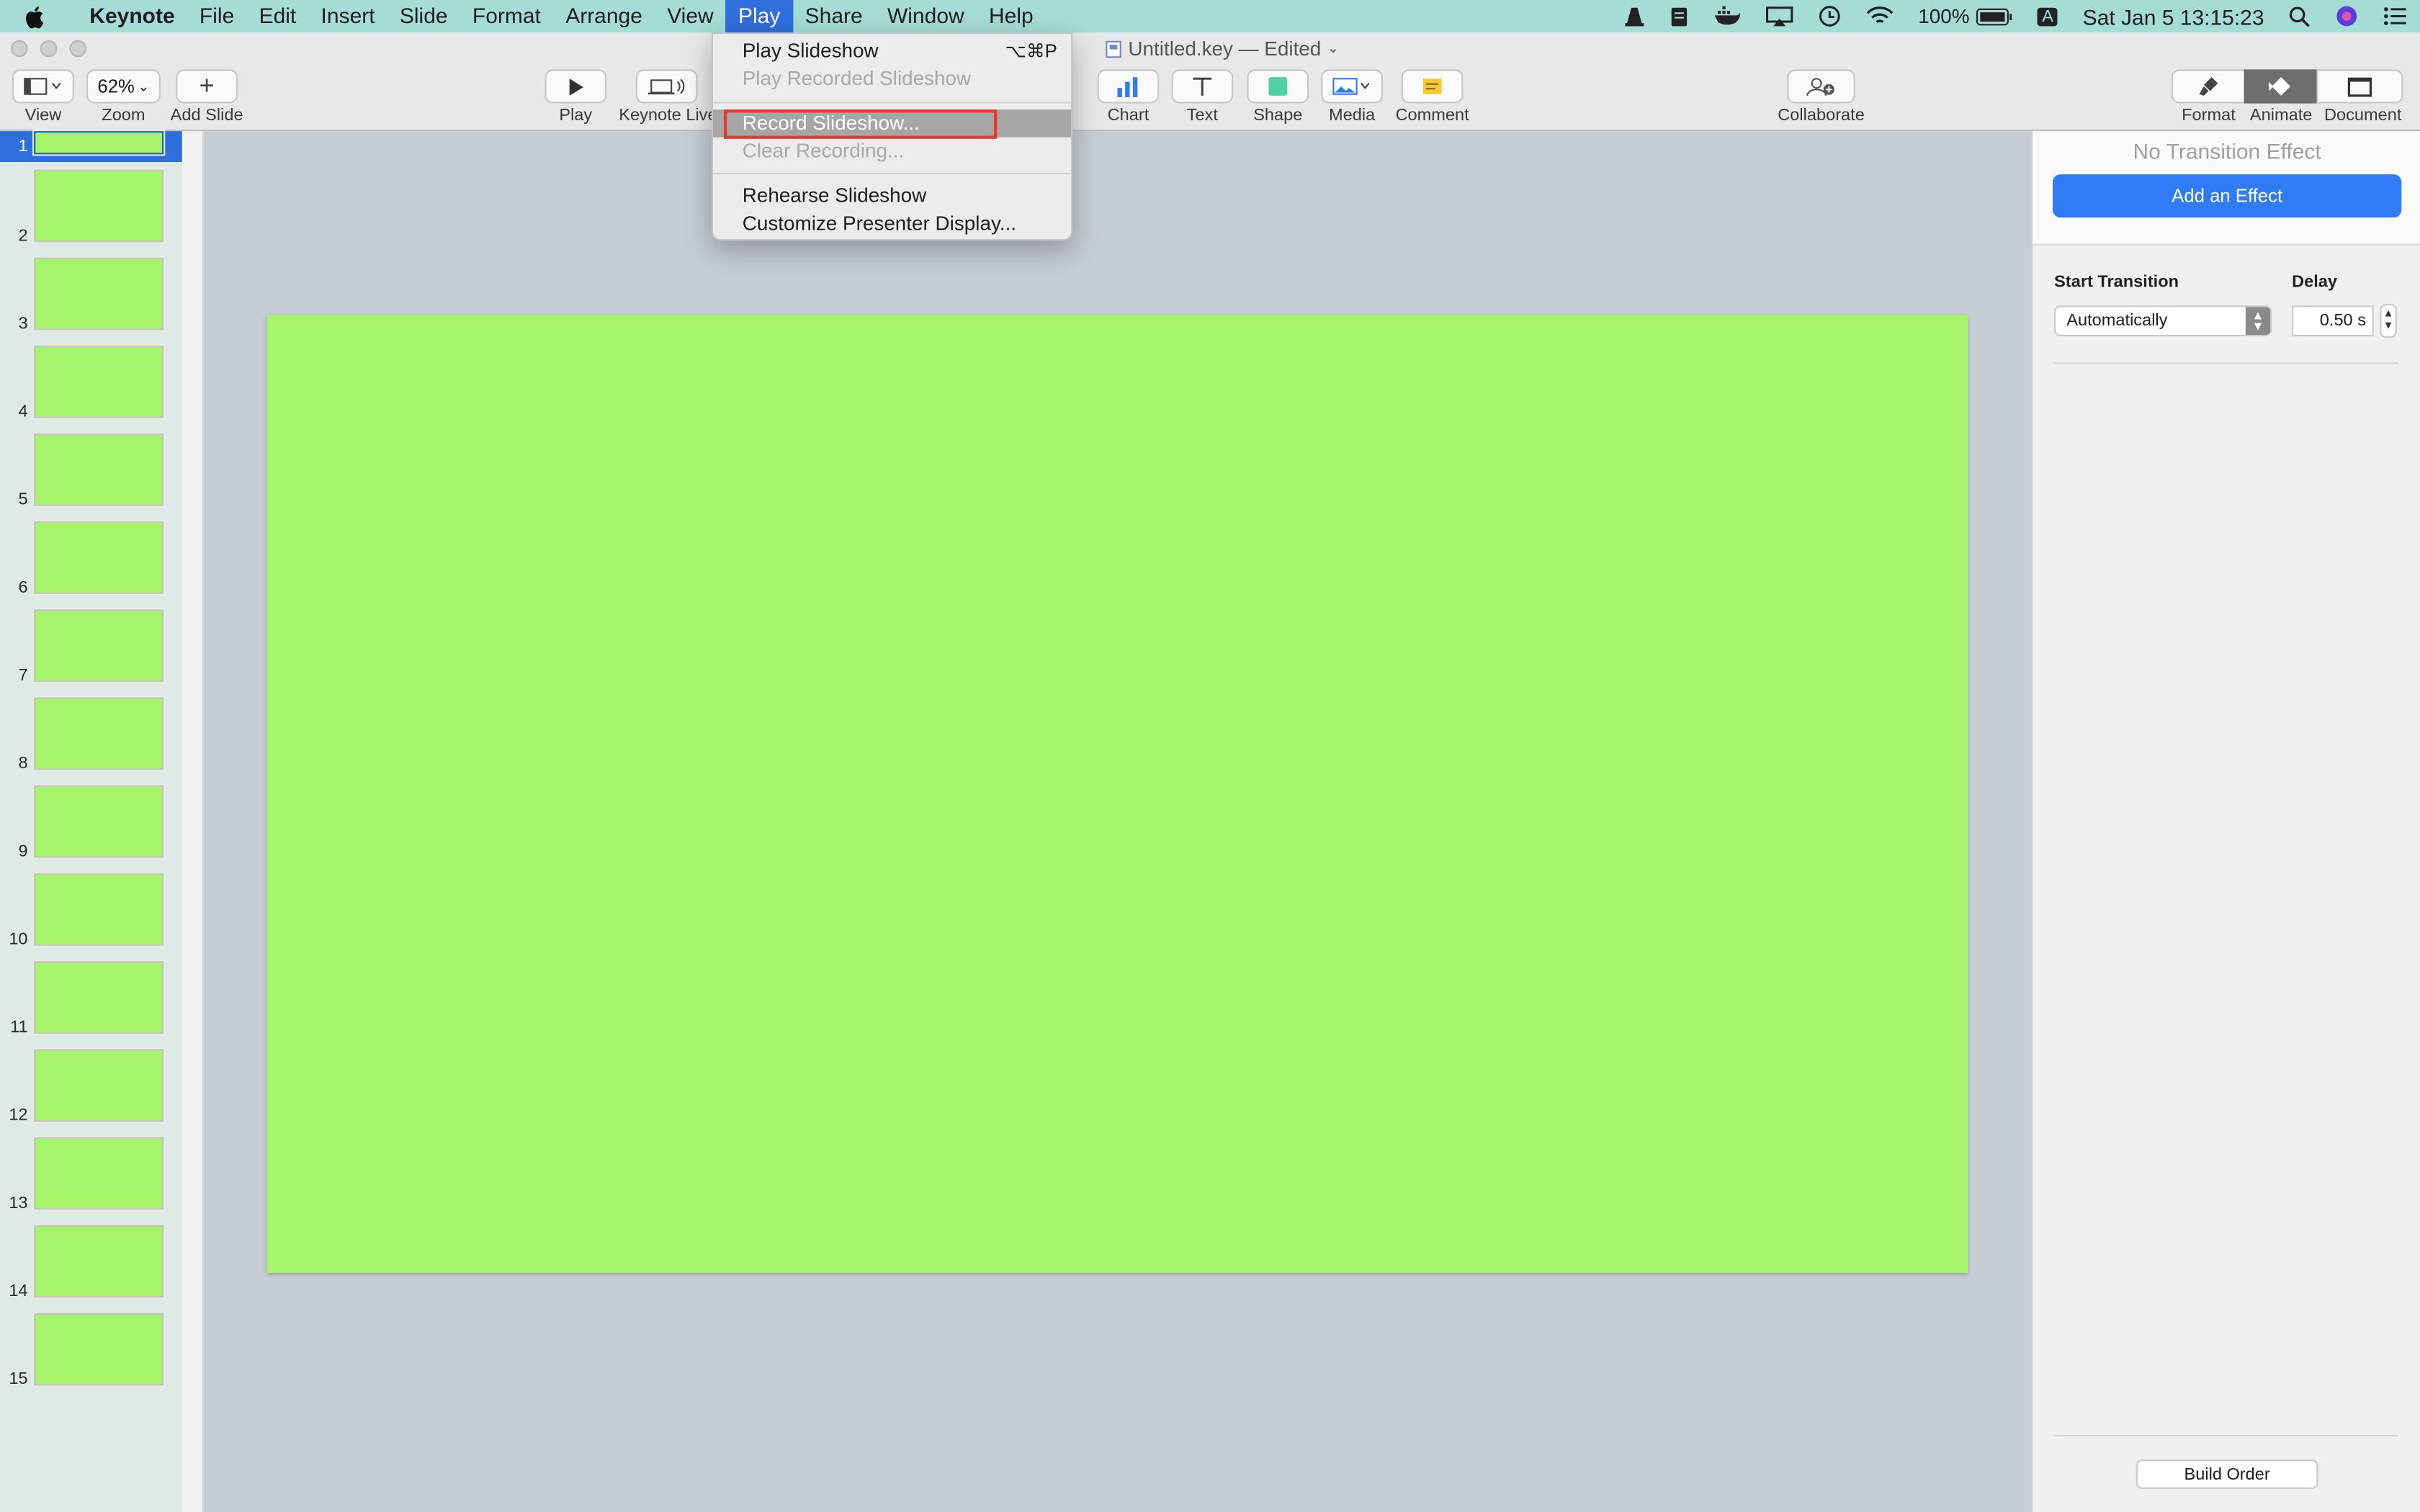  I want to click on shape-button, so click(1278, 86).